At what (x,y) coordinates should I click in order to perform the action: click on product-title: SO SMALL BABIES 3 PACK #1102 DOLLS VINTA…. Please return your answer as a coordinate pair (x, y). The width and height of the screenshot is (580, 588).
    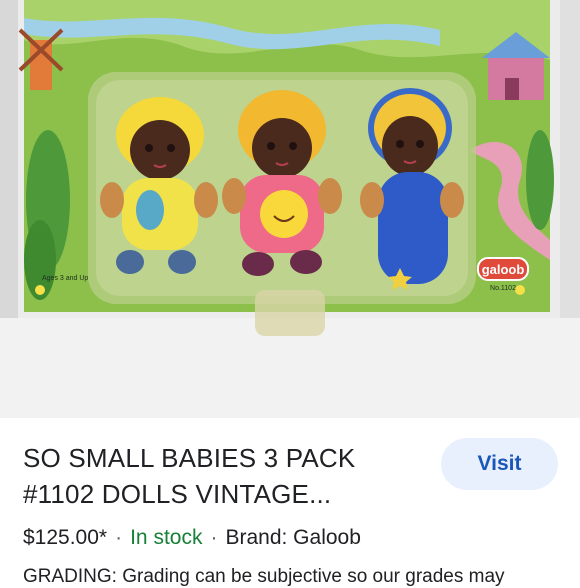
    Looking at the image, I should click on (223, 476).